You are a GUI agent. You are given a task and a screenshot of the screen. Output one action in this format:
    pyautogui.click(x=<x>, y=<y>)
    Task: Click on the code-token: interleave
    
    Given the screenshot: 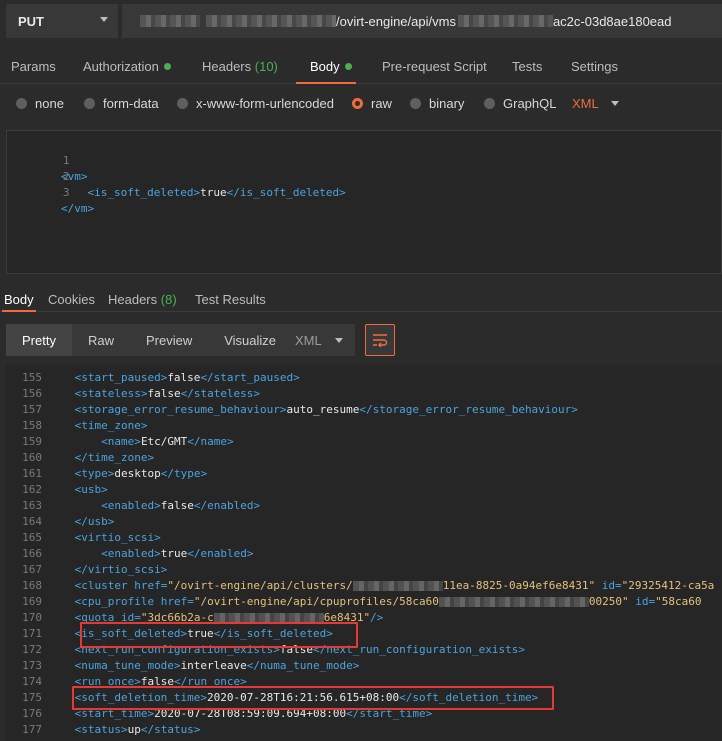 What is the action you would take?
    pyautogui.click(x=213, y=665)
    